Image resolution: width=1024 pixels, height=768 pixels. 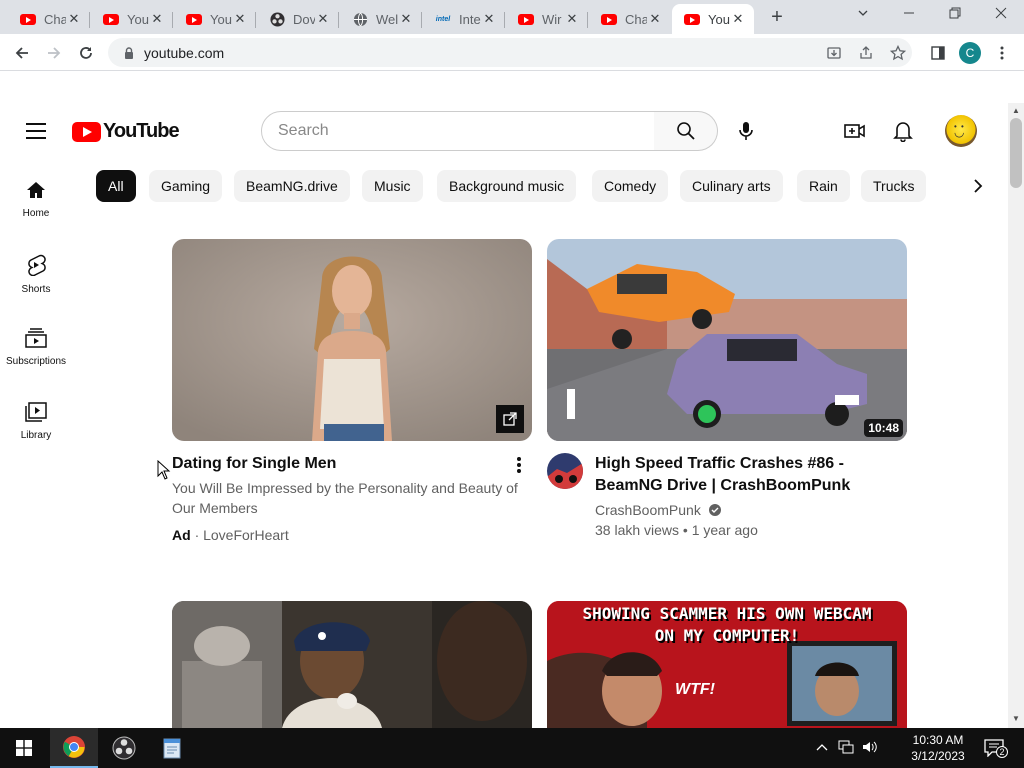 What do you see at coordinates (172, 748) in the screenshot?
I see `taskbar-app` at bounding box center [172, 748].